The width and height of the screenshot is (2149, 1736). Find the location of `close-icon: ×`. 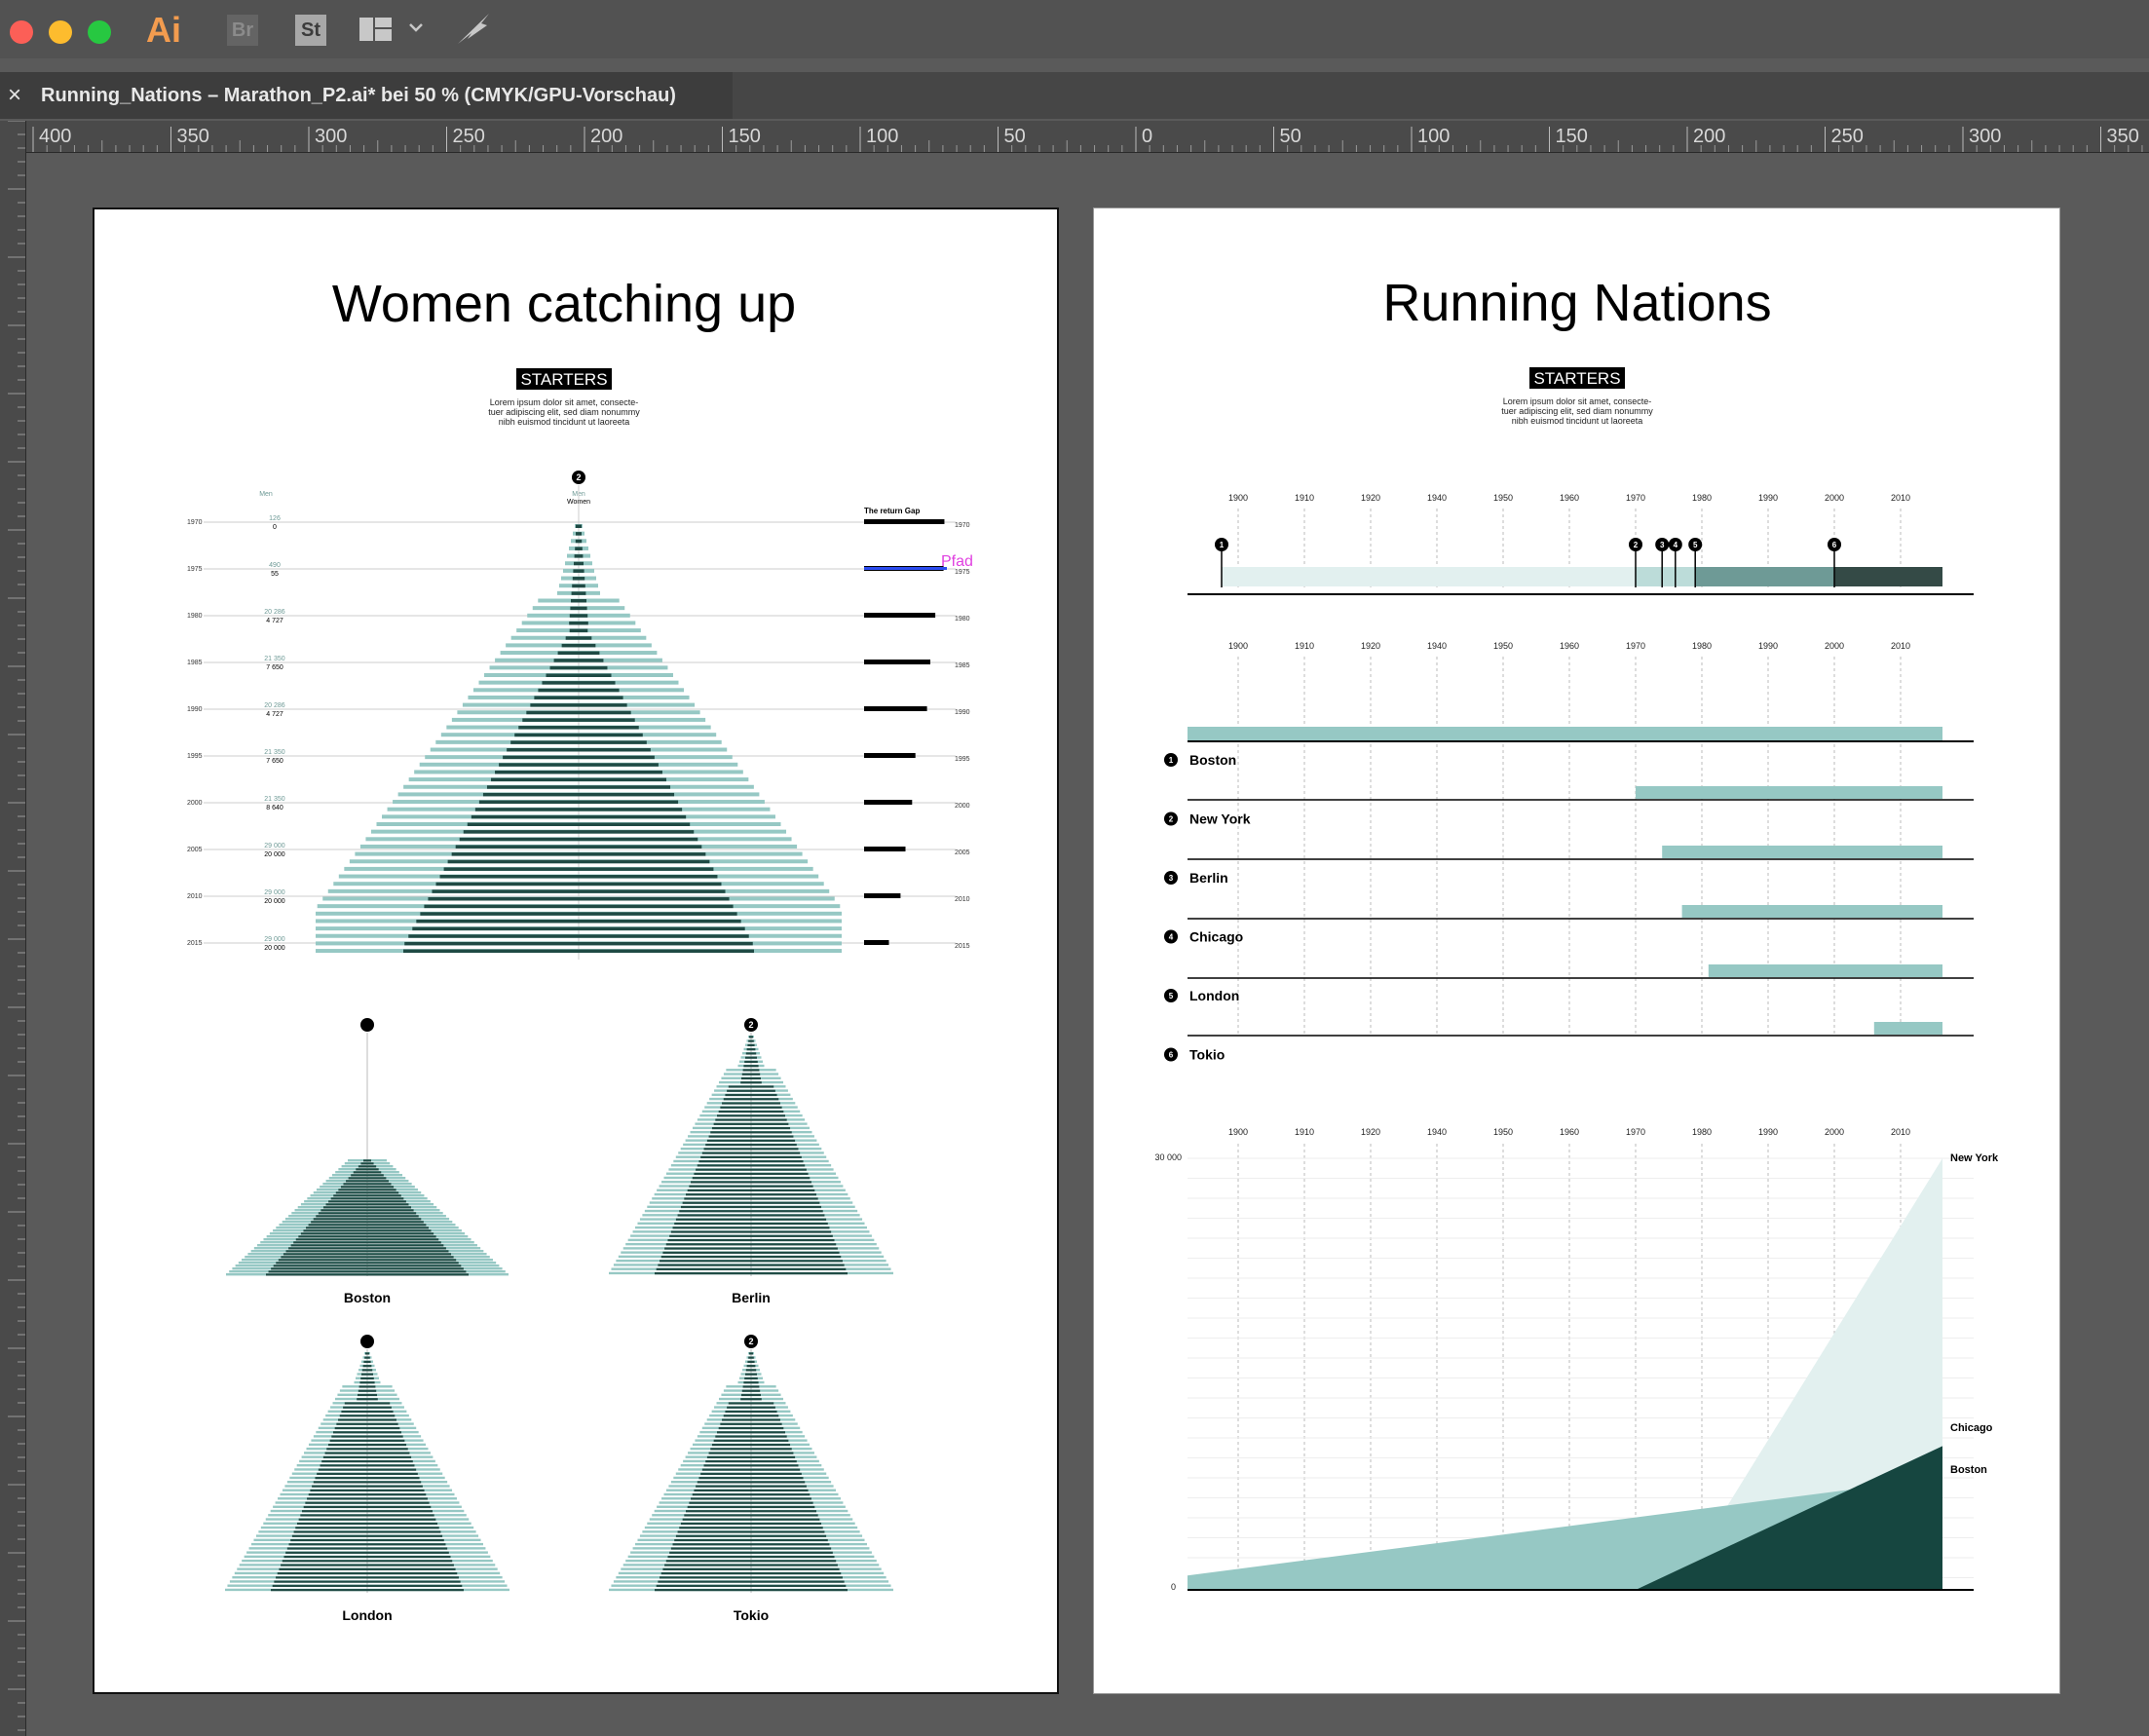

close-icon: × is located at coordinates (14, 95).